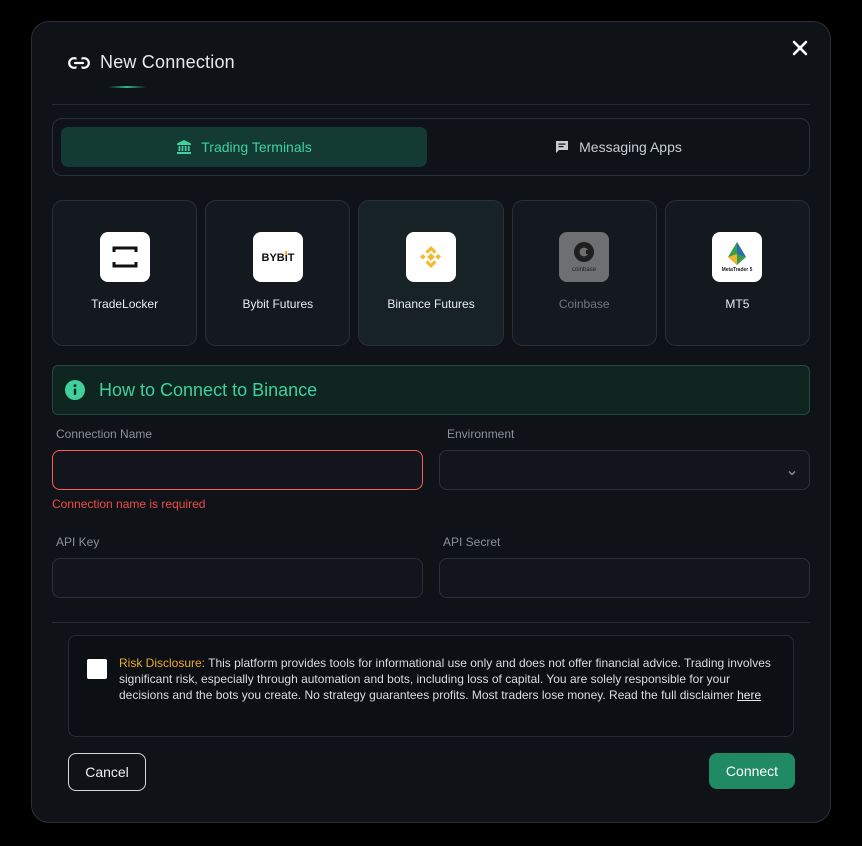 The height and width of the screenshot is (846, 862). I want to click on modal-header: New Connection, so click(151, 62).